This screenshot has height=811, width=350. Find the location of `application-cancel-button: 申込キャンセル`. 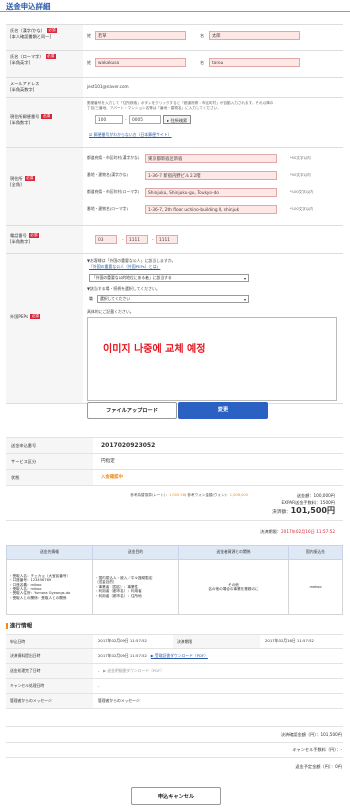

application-cancel-button: 申込キャンセル is located at coordinates (176, 796).